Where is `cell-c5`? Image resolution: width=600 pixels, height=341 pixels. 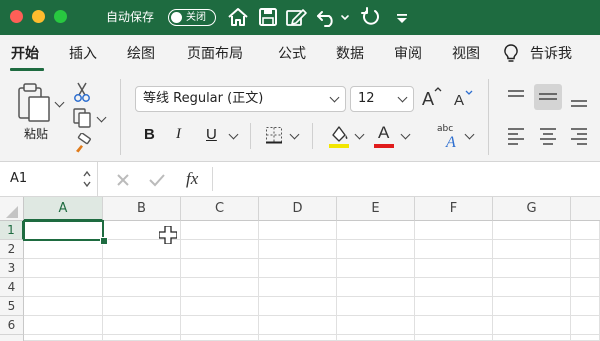 cell-c5 is located at coordinates (220, 306).